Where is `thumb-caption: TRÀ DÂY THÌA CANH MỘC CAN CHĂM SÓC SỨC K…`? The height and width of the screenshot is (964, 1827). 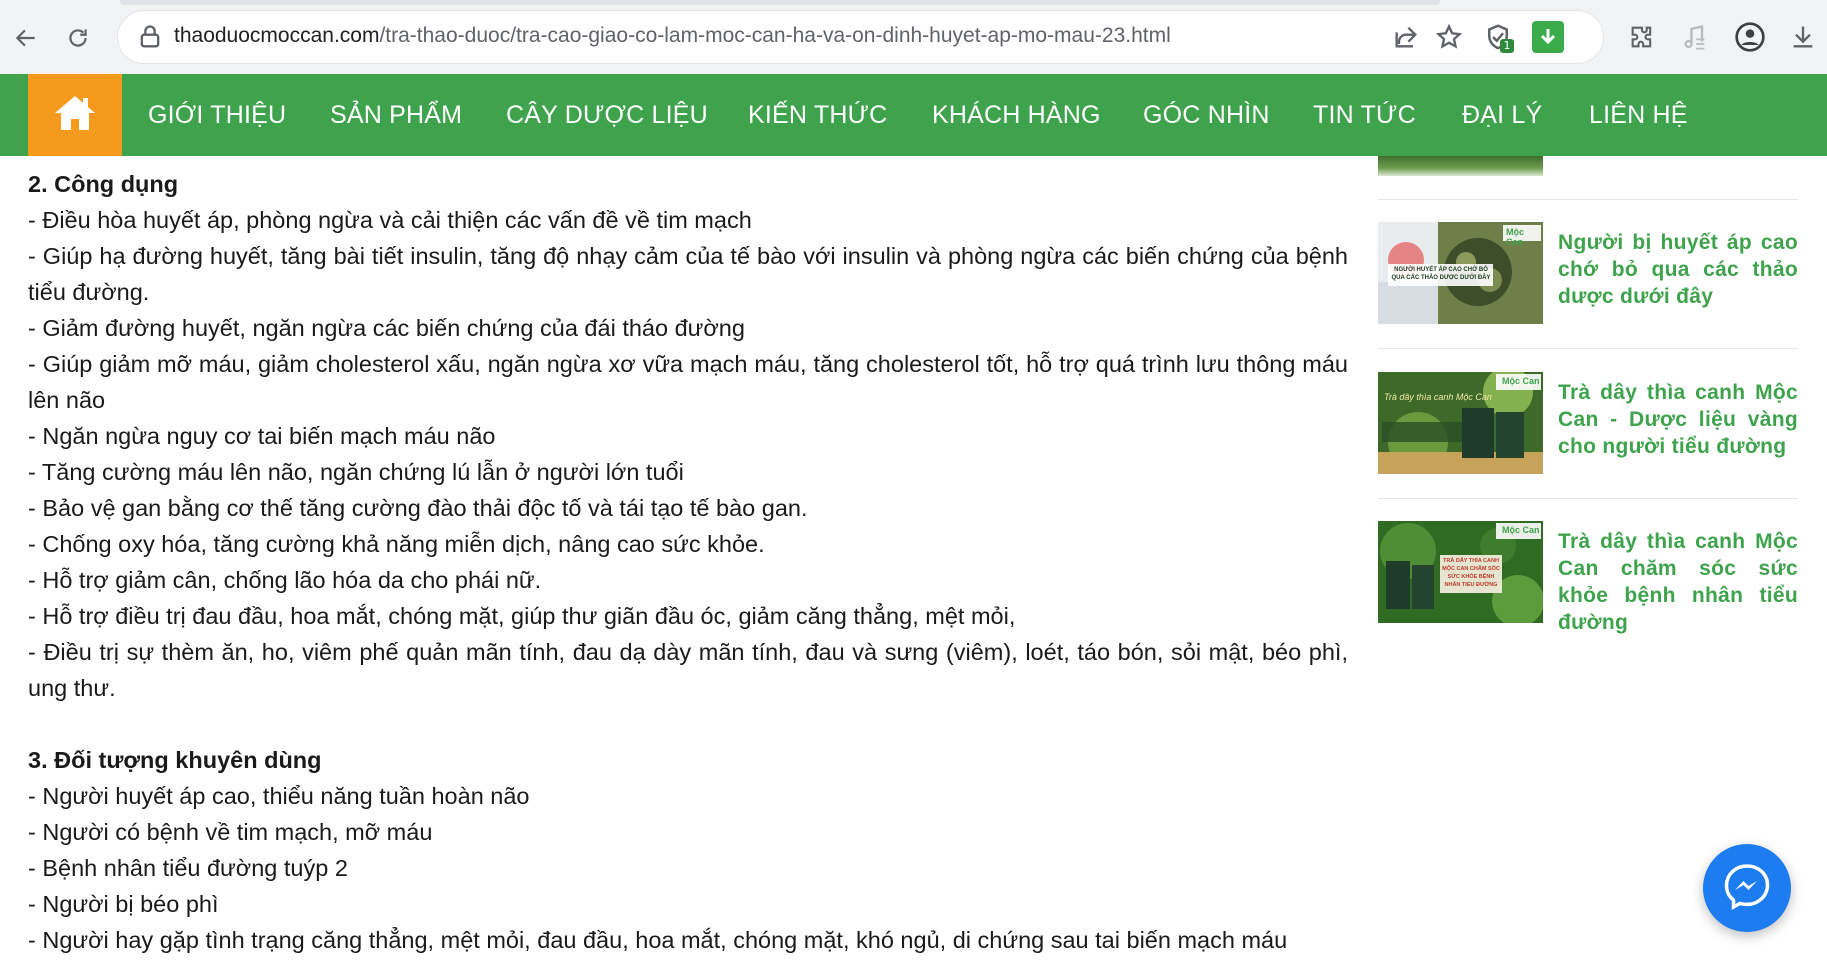
thumb-caption: TRÀ DÂY THÌA CANH MỘC CAN CHĂM SÓC SỨC K… is located at coordinates (1471, 573).